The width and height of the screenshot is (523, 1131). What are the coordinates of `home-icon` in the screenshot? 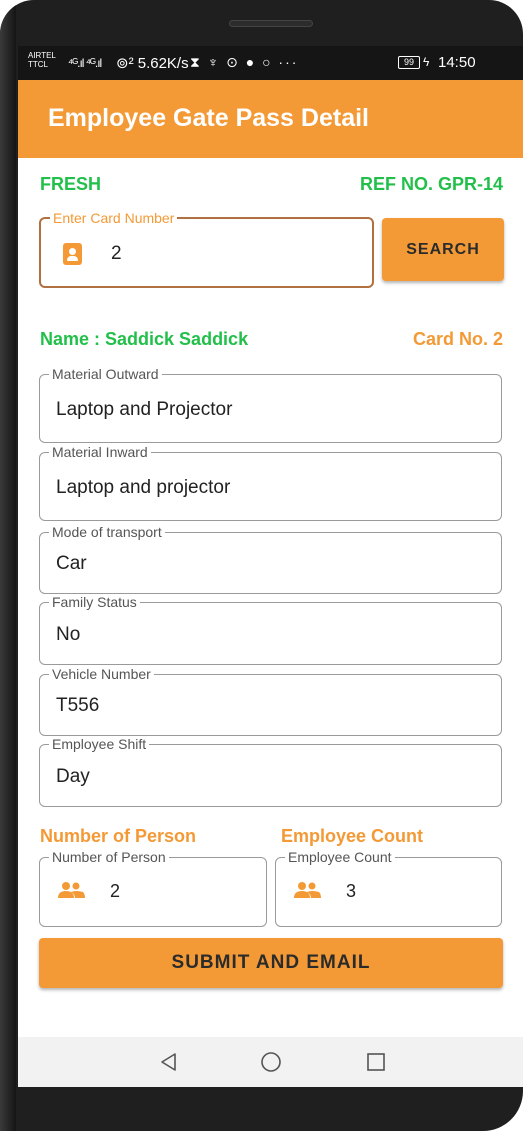 It's located at (271, 1062).